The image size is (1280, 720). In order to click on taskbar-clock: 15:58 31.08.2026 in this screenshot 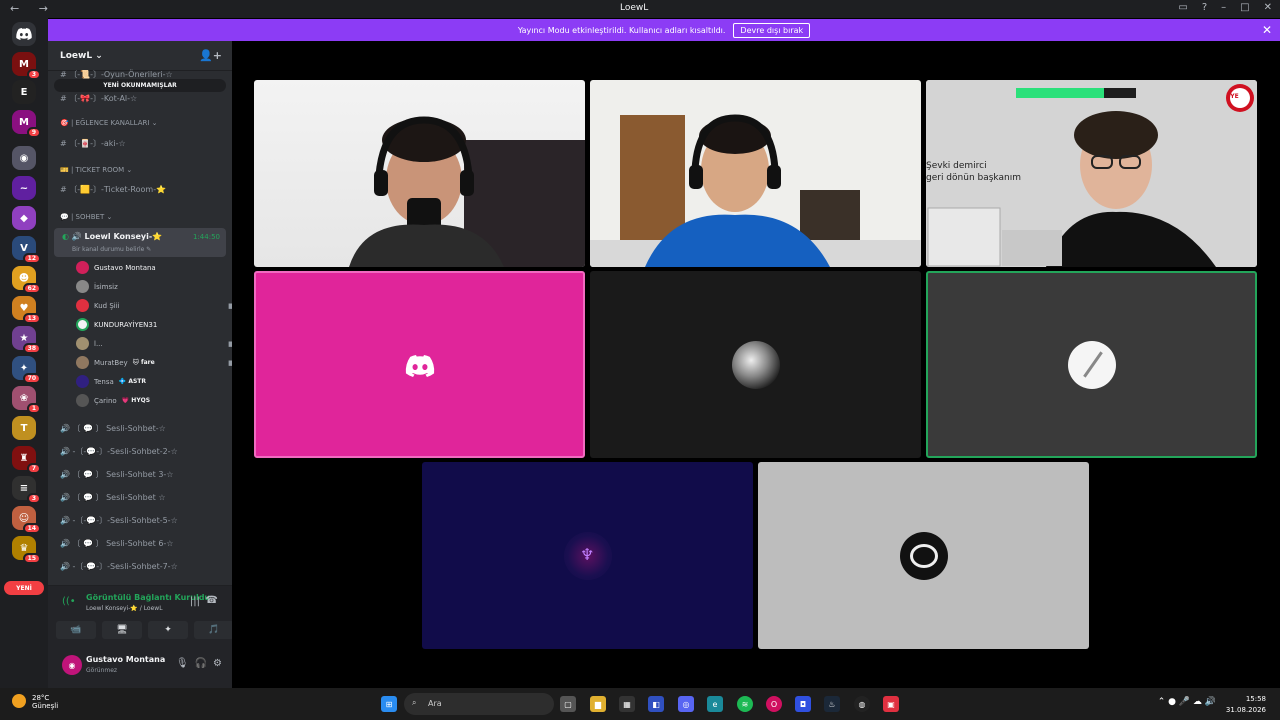, I will do `click(1246, 705)`.